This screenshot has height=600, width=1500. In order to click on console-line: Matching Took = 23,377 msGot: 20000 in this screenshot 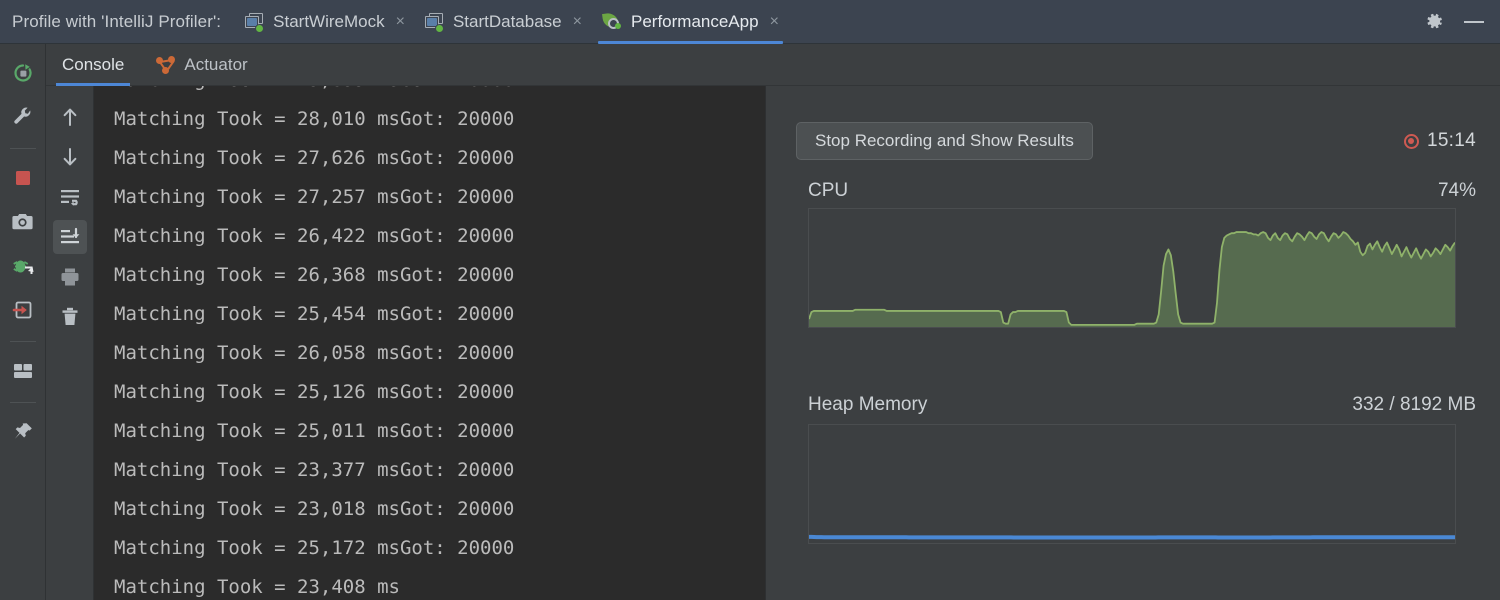, I will do `click(314, 470)`.